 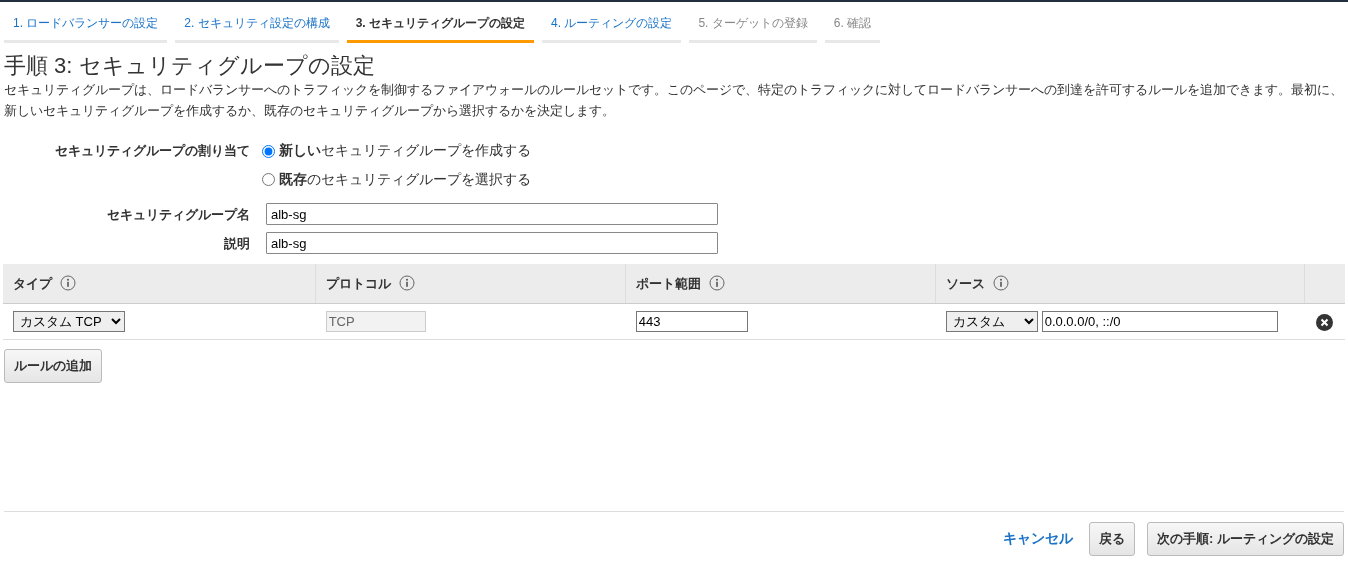 I want to click on back-button: 戻る, so click(x=1112, y=539).